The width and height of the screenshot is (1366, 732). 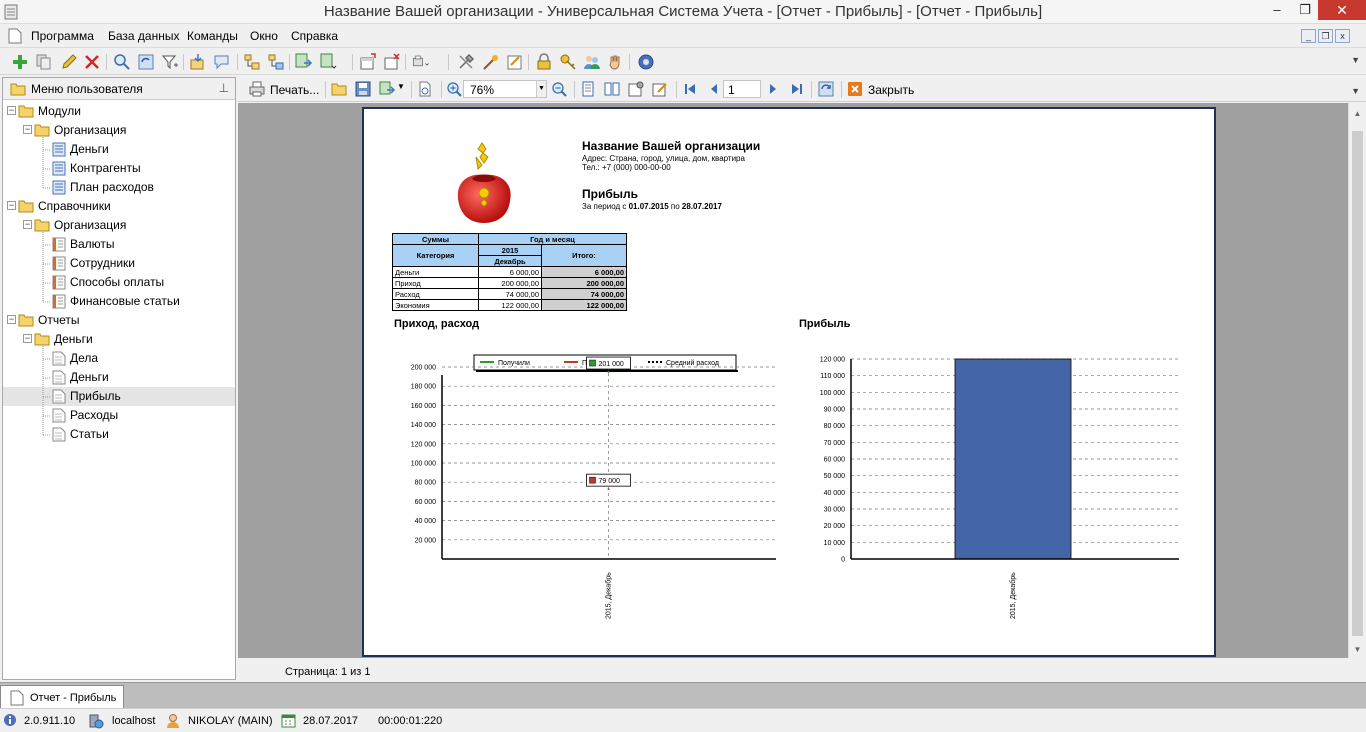 I want to click on export-report-icon, so click(x=387, y=89).